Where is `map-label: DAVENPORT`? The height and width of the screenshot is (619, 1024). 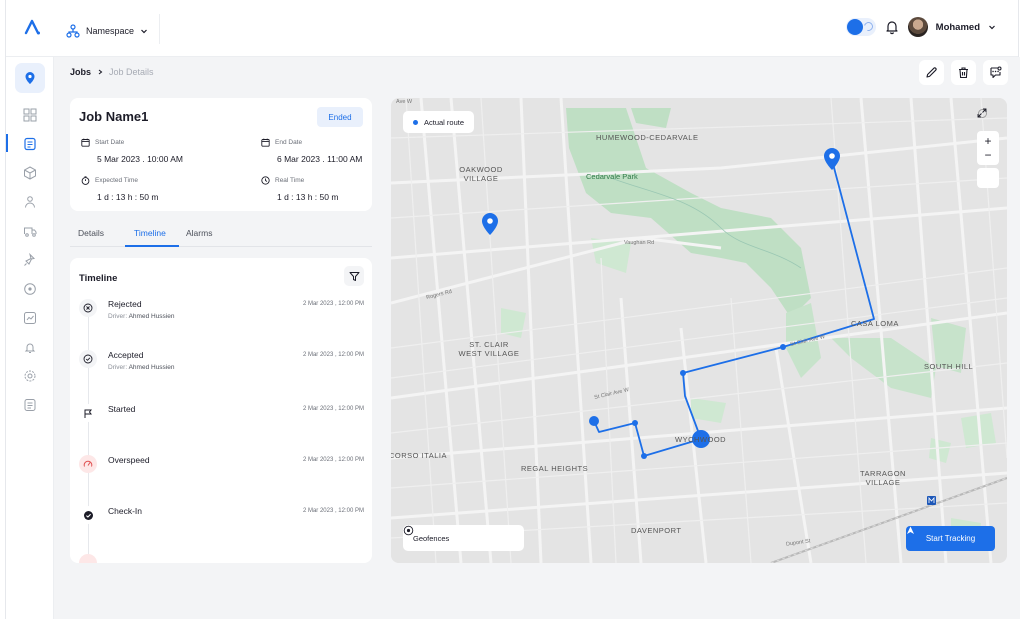
map-label: DAVENPORT is located at coordinates (656, 530).